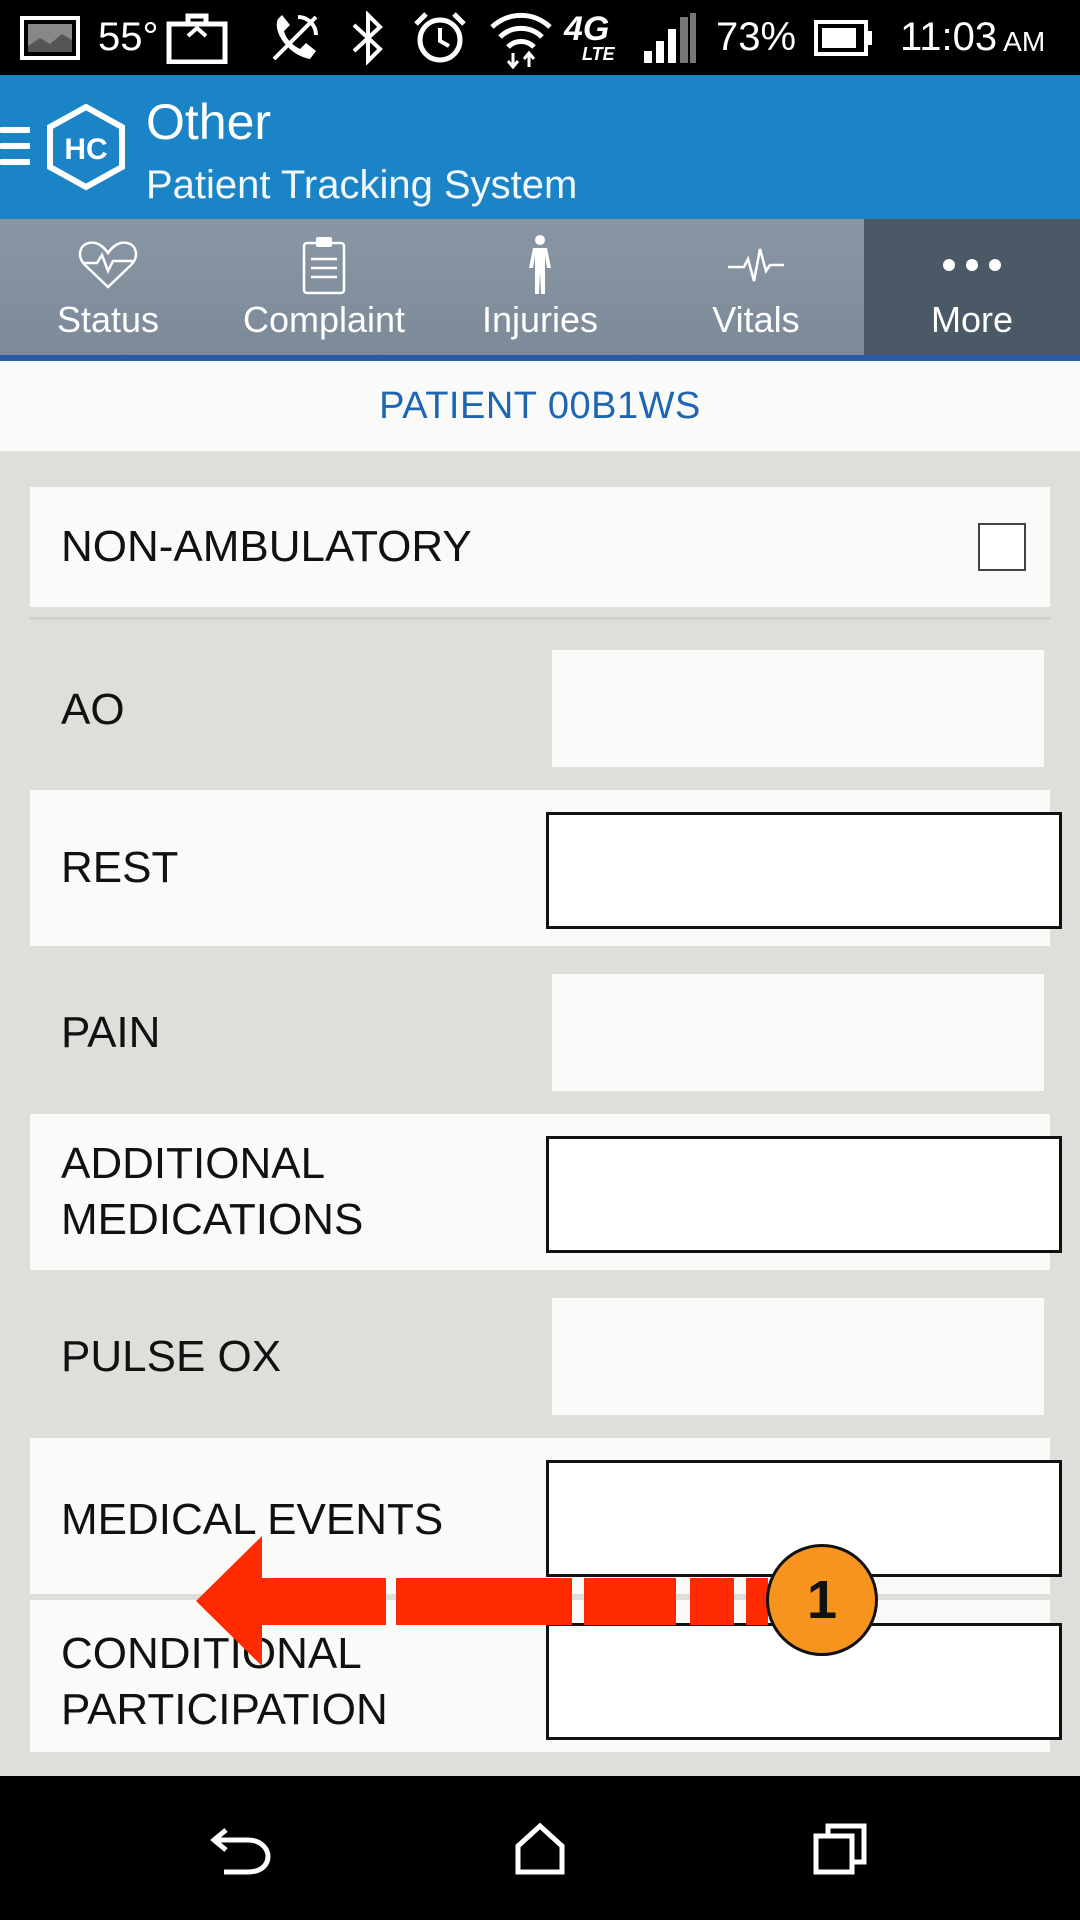 The width and height of the screenshot is (1080, 1920). What do you see at coordinates (546, 1516) in the screenshot?
I see `medical-events-row: MEDICAL EVENTS` at bounding box center [546, 1516].